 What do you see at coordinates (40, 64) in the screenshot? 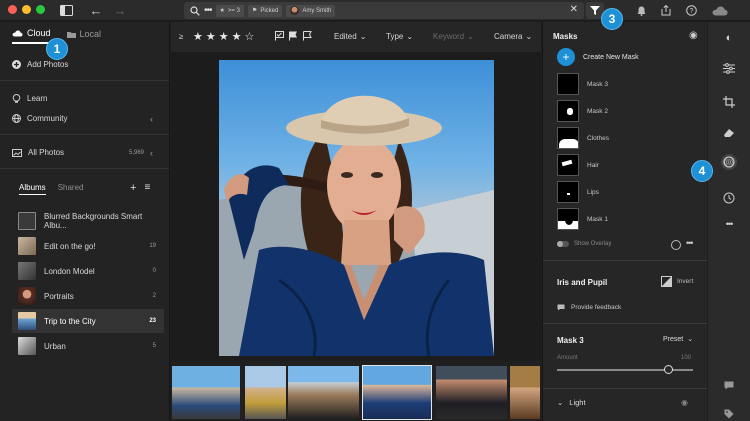
I see `add-photos-button: Add Photos` at bounding box center [40, 64].